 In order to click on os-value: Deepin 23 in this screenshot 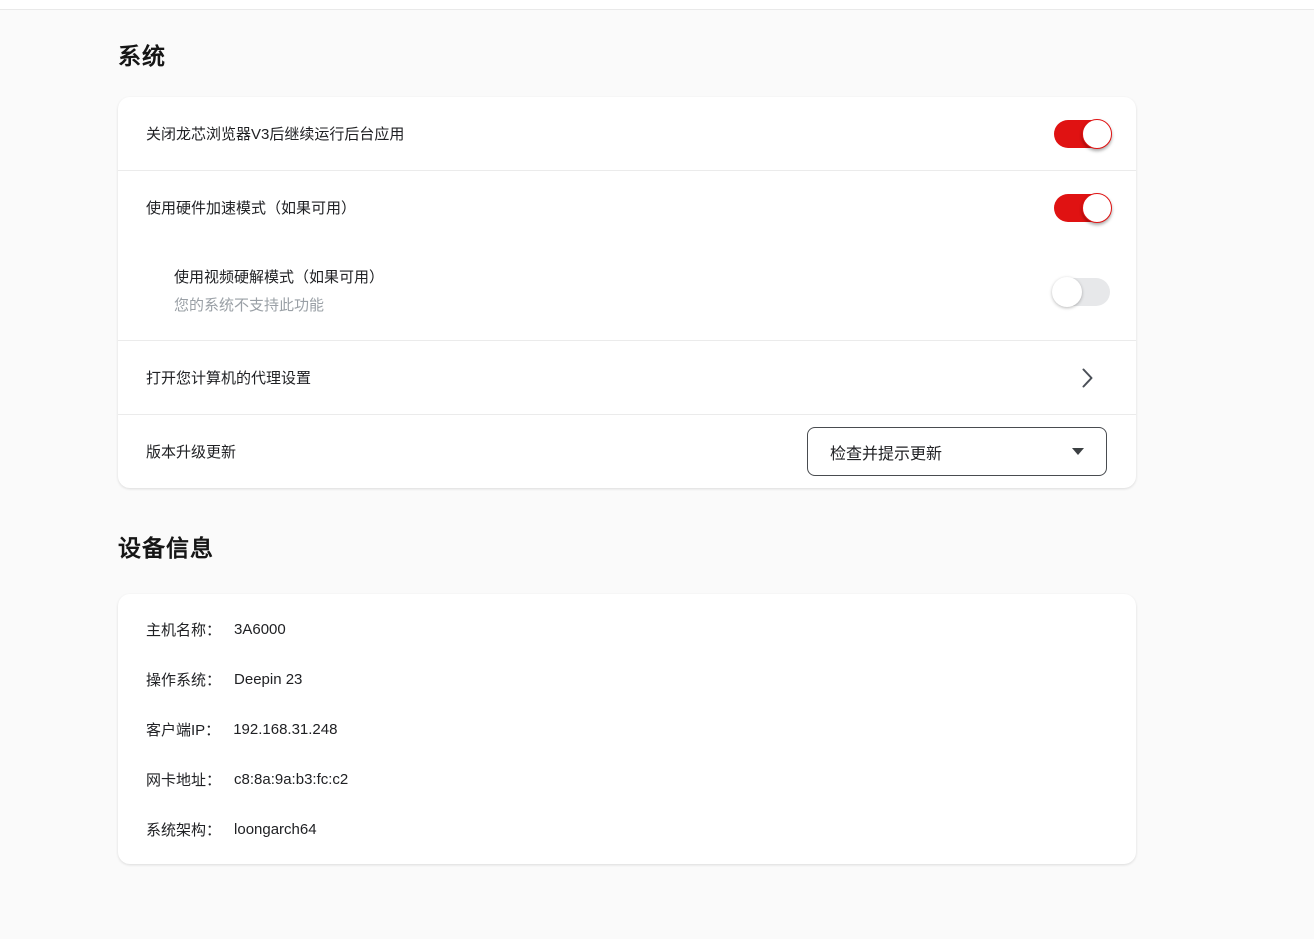, I will do `click(268, 679)`.